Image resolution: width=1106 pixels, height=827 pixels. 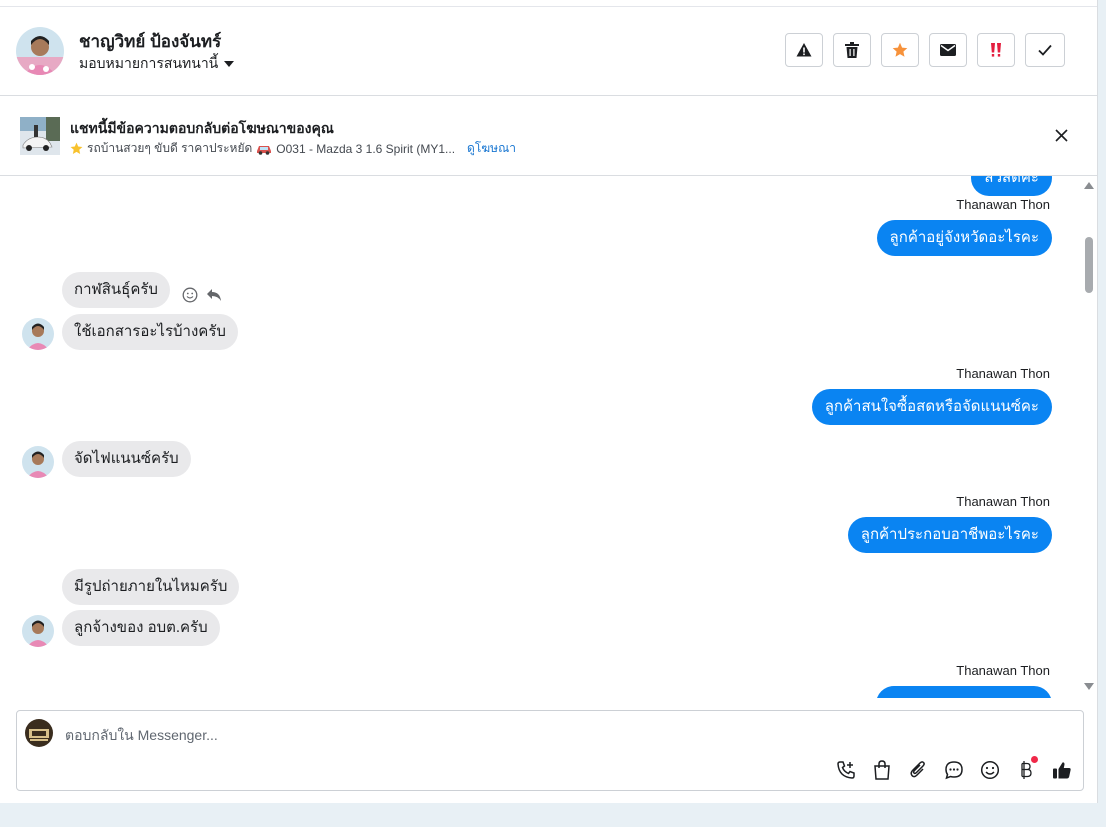 I want to click on message-incoming: กาฬสินธุ์ครับ, so click(x=116, y=290).